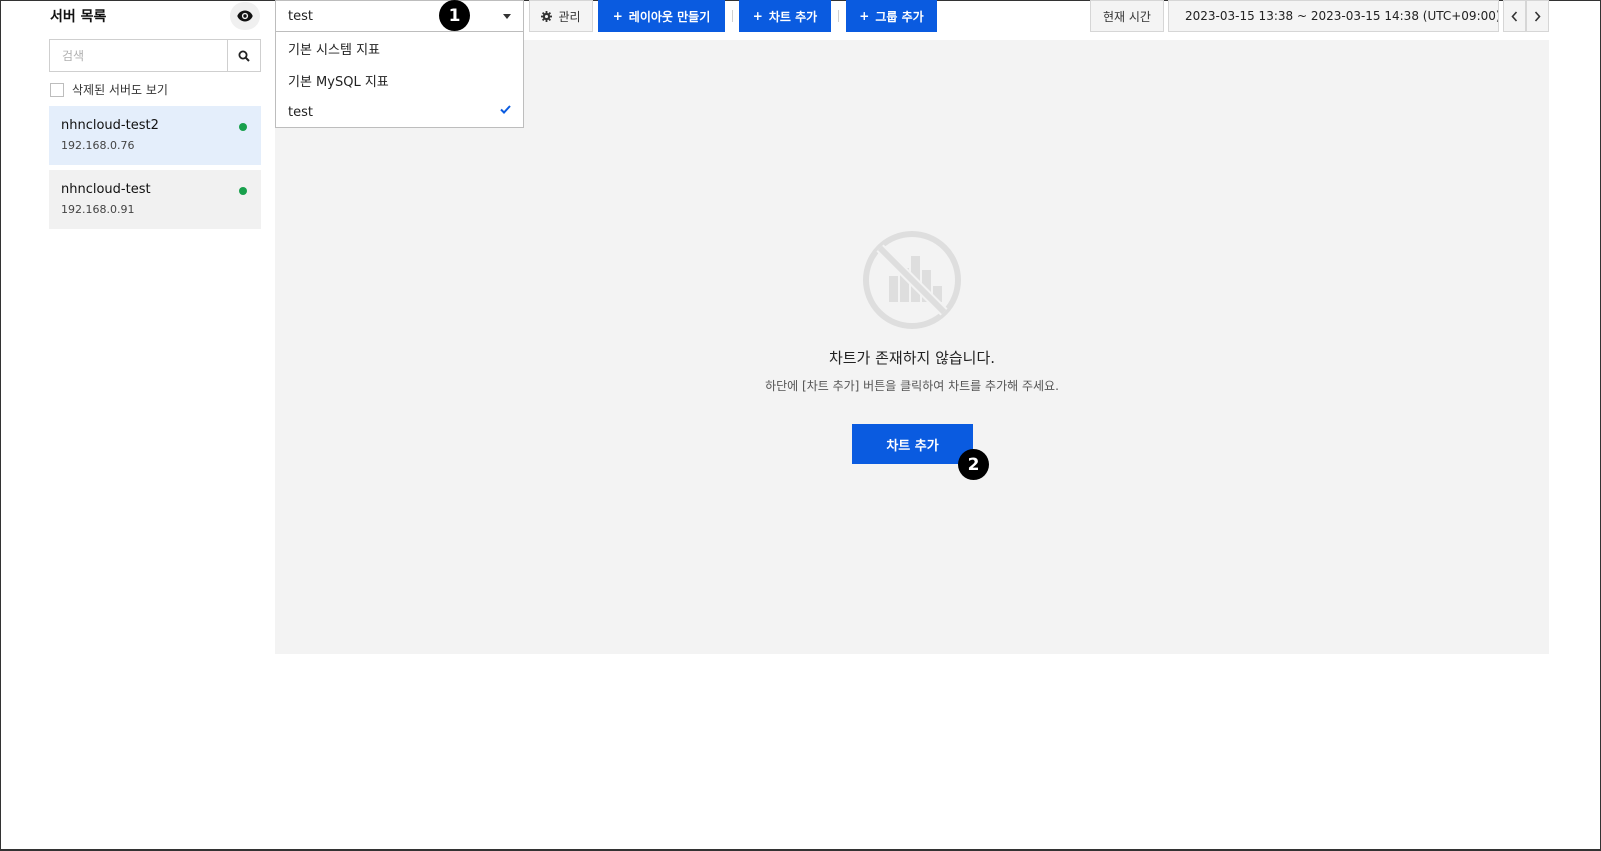 The width and height of the screenshot is (1601, 851). What do you see at coordinates (973, 464) in the screenshot?
I see `callout-badge-2: 2` at bounding box center [973, 464].